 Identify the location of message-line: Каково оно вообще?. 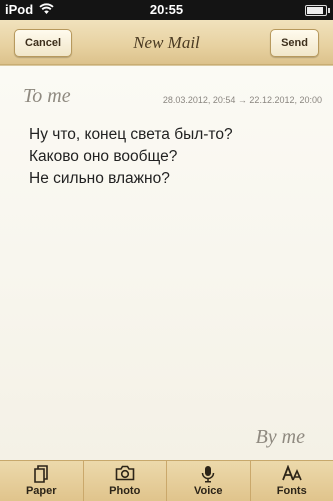
(174, 157).